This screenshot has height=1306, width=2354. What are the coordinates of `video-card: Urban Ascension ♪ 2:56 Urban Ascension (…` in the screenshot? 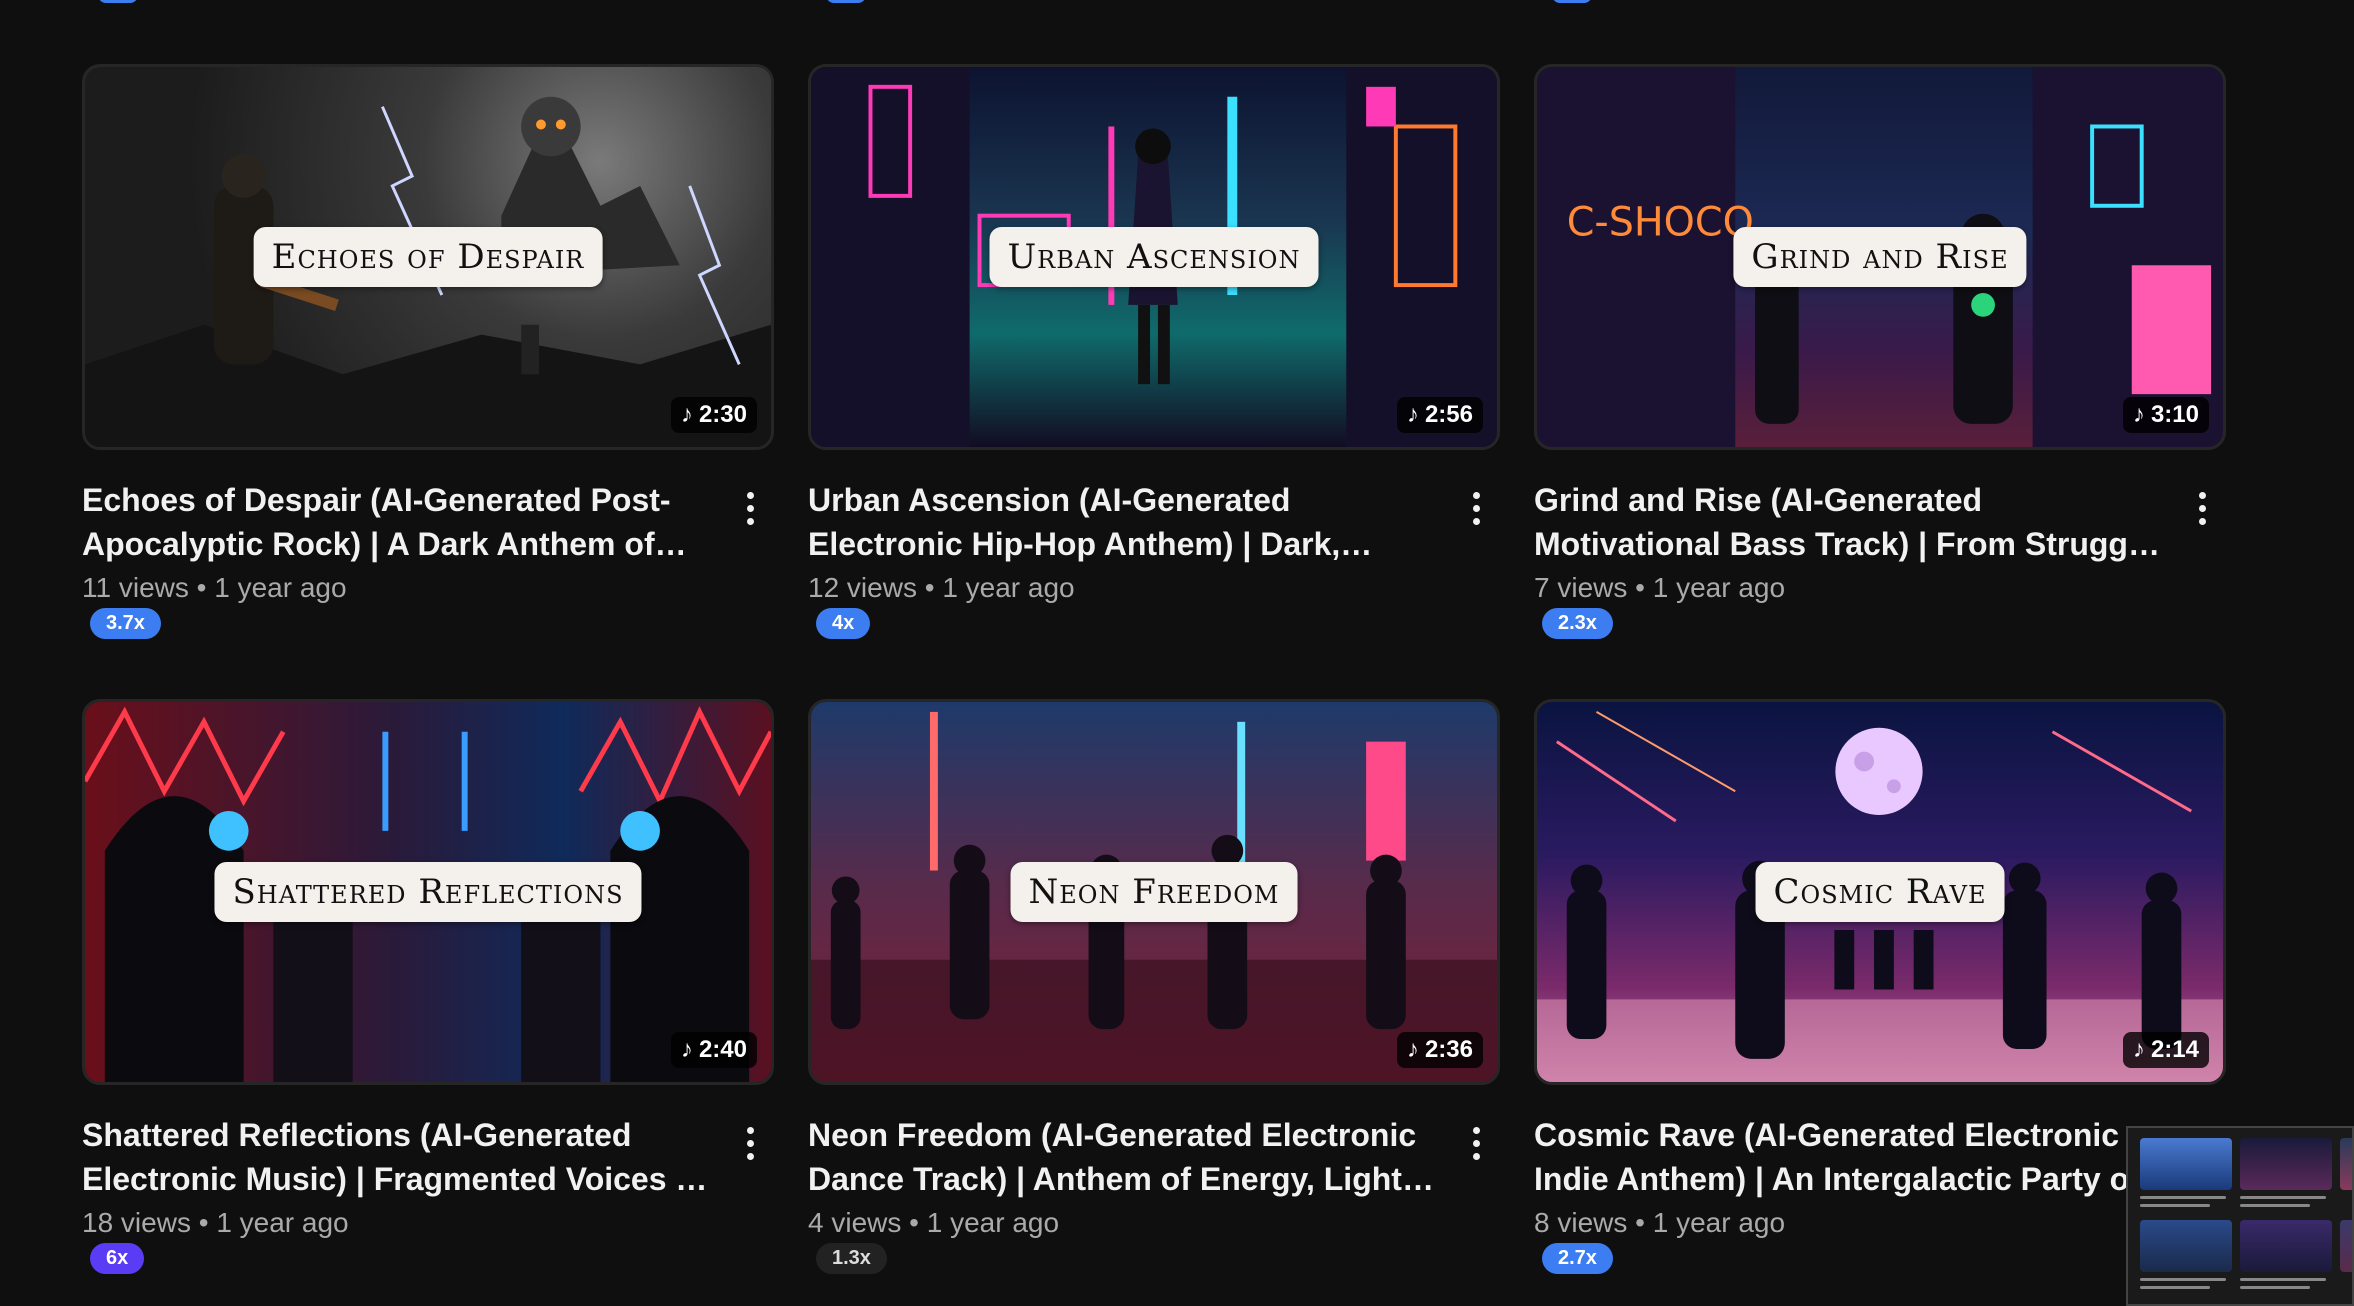 It's located at (1154, 351).